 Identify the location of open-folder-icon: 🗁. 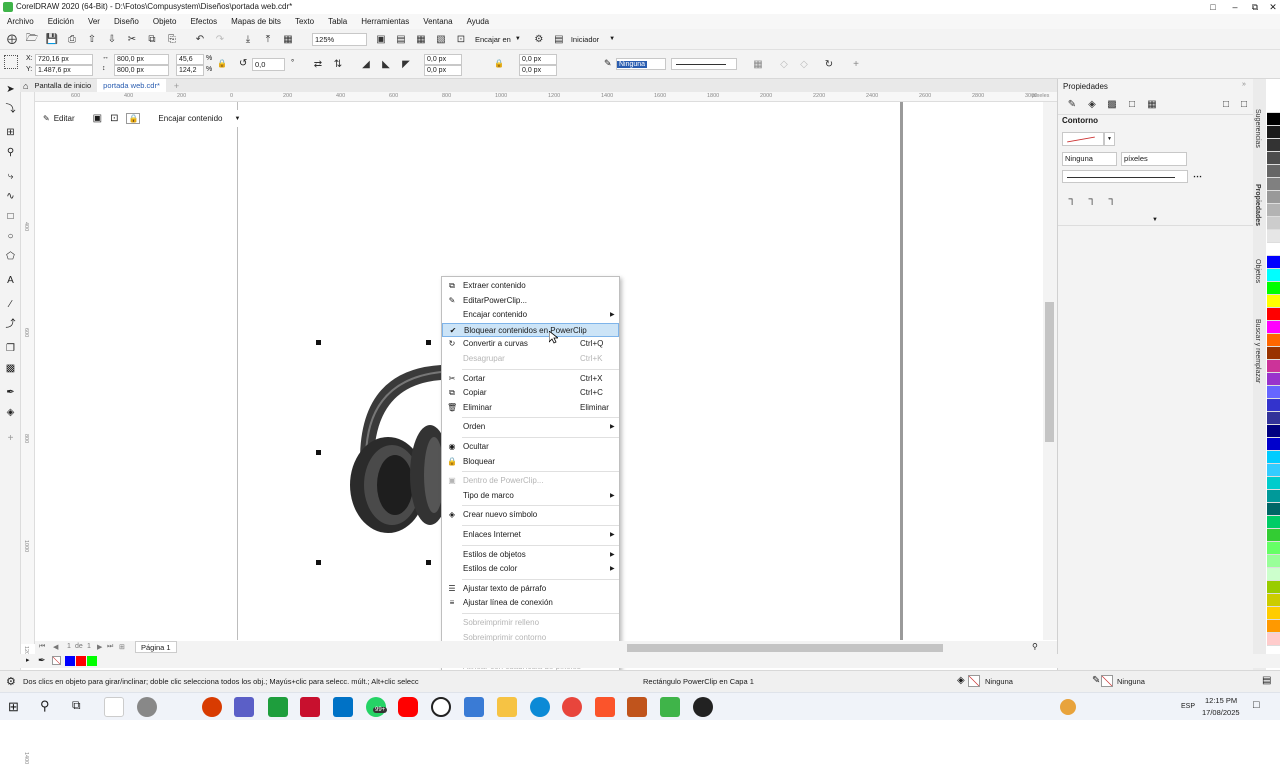
(32, 39).